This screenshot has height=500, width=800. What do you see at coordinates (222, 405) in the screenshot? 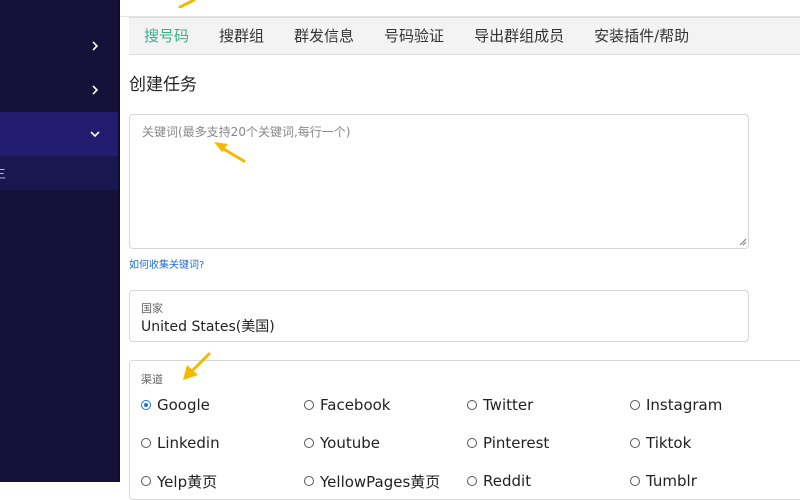
I see `channel-option-google: Google` at bounding box center [222, 405].